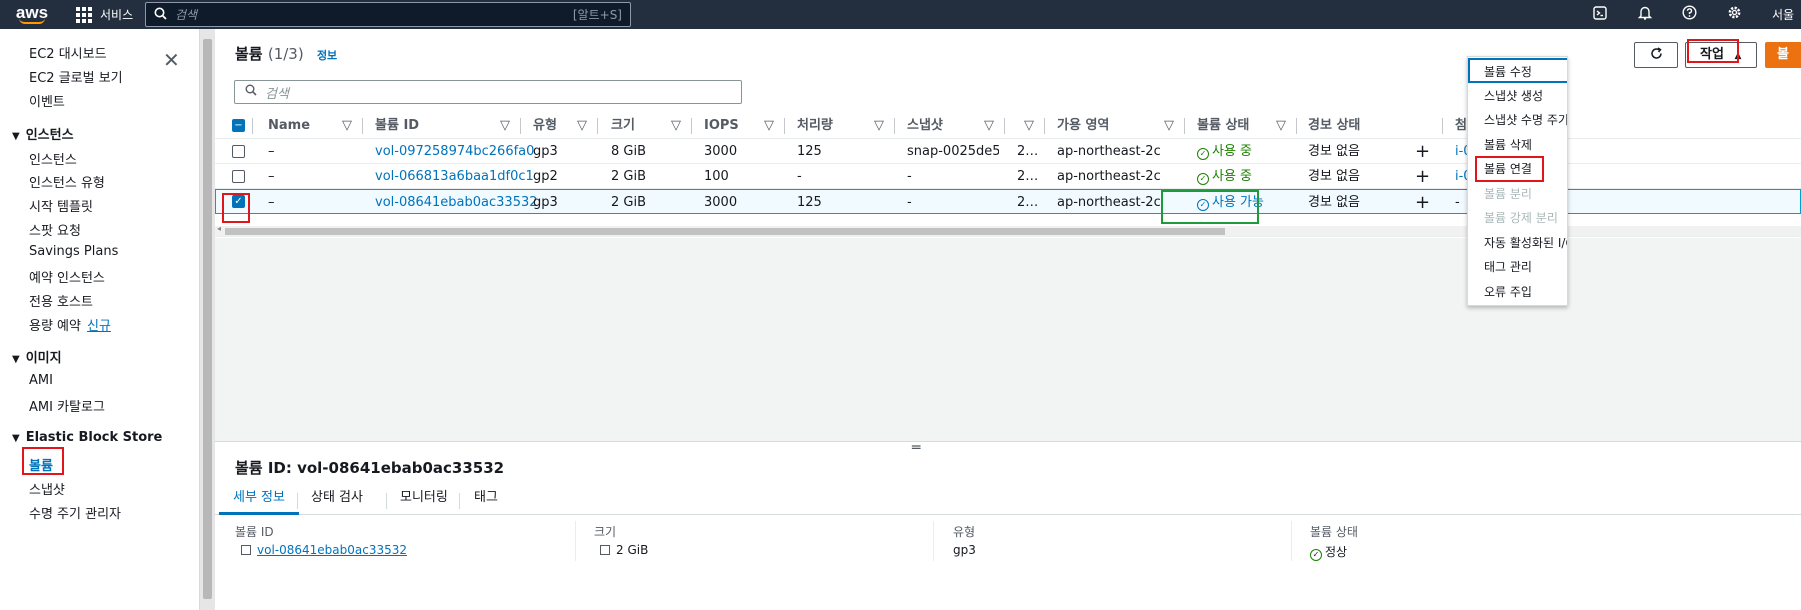 The height and width of the screenshot is (610, 1801). Describe the element at coordinates (1508, 71) in the screenshot. I see `menu-item-modify-volume: 볼륨 수정` at that location.